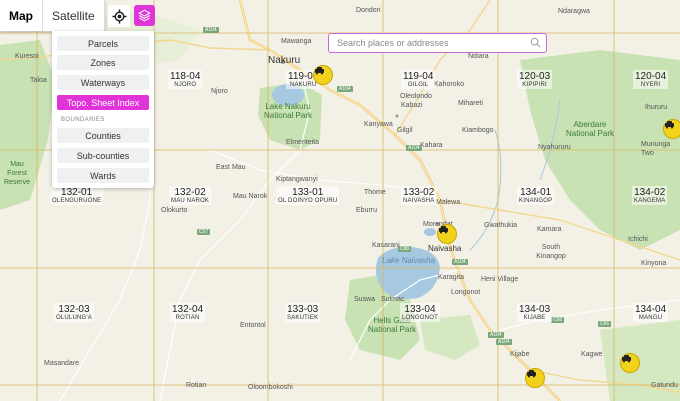  I want to click on layers-button, so click(144, 15).